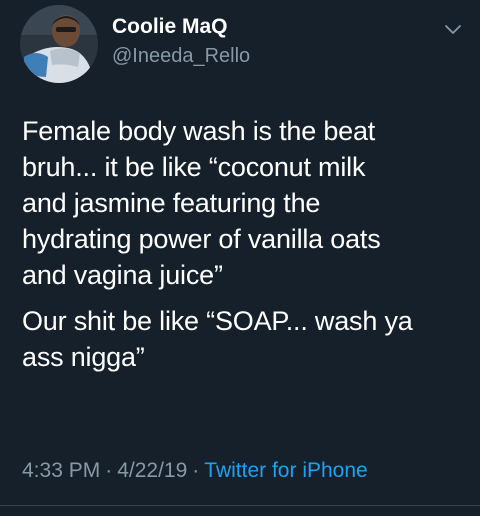 This screenshot has width=480, height=516. I want to click on display-name: Coolie MaQ, so click(181, 27).